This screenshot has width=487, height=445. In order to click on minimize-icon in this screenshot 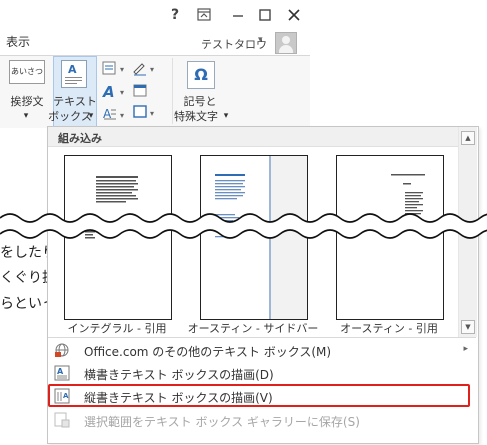, I will do `click(238, 16)`.